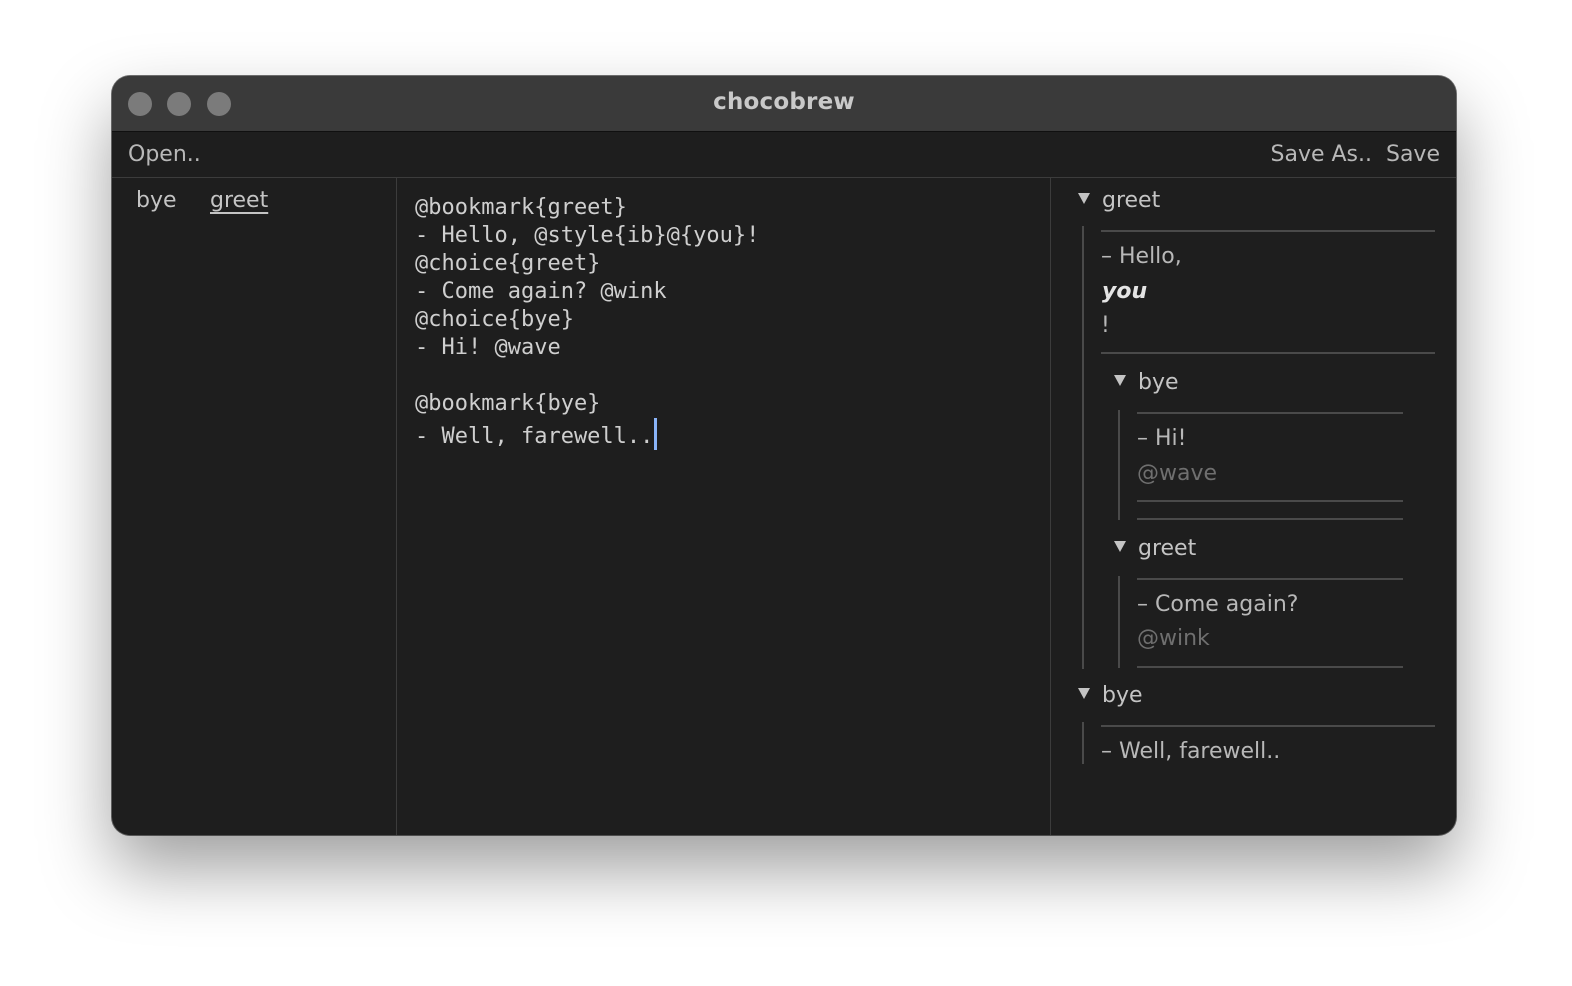 This screenshot has height=986, width=1572. What do you see at coordinates (1177, 473) in the screenshot?
I see `preview-tag: @wave` at bounding box center [1177, 473].